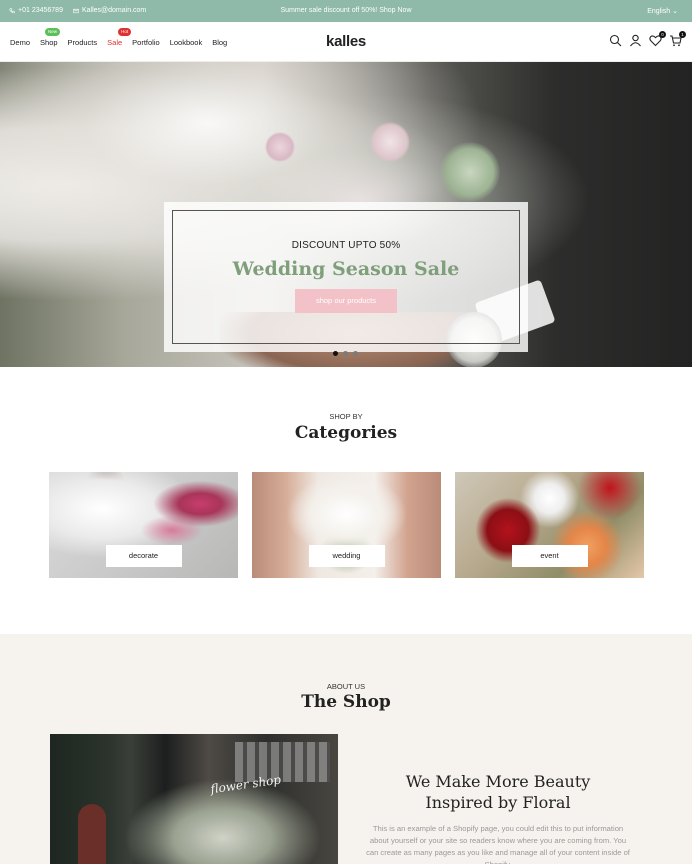  What do you see at coordinates (498, 781) in the screenshot?
I see `about-heading-line1: We Make More Beauty` at bounding box center [498, 781].